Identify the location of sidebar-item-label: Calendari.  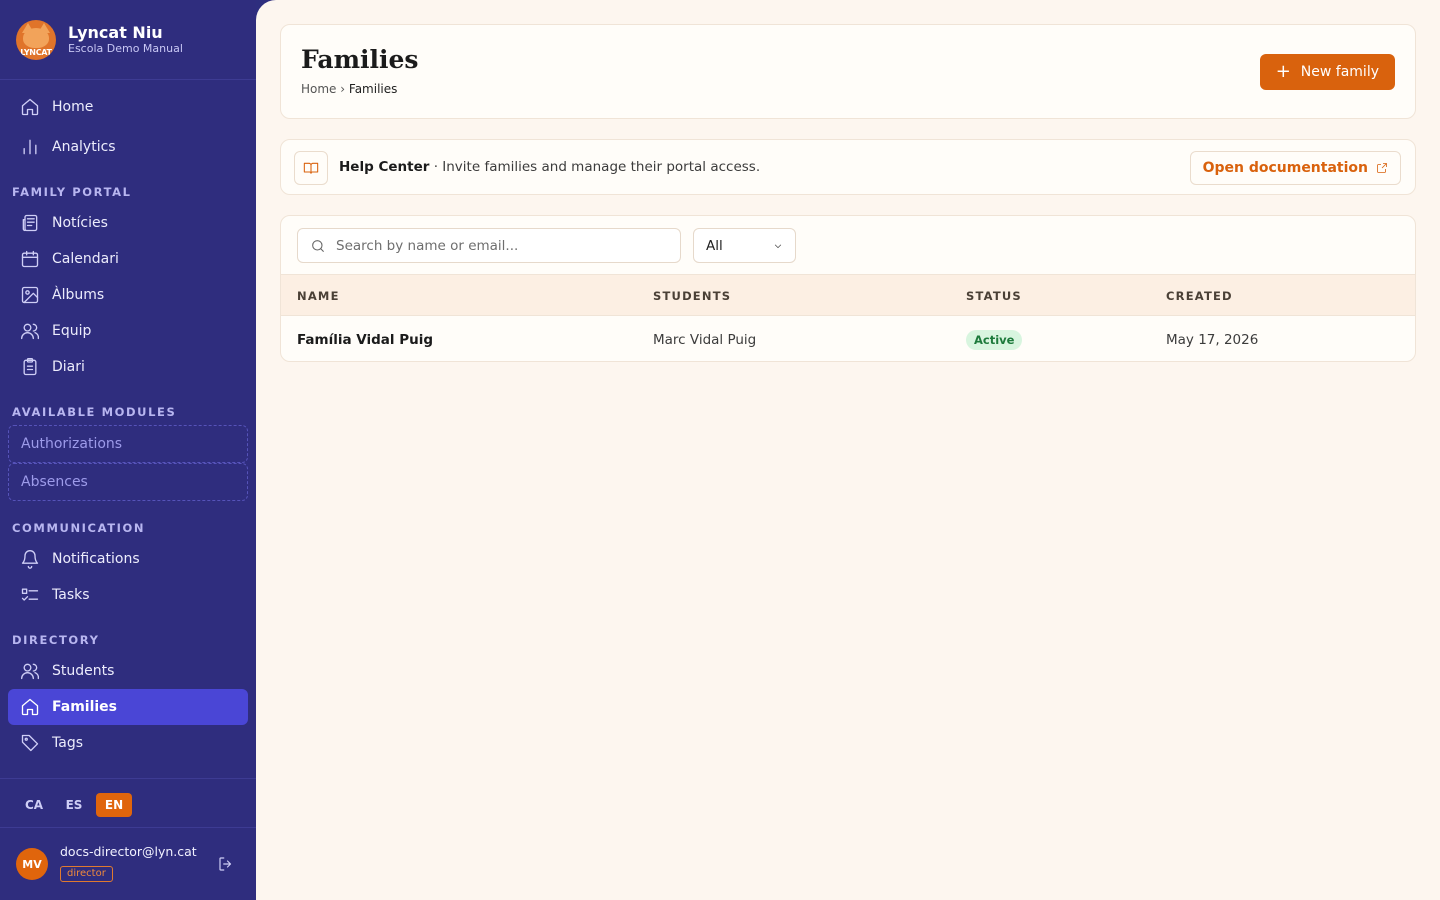
(85, 259).